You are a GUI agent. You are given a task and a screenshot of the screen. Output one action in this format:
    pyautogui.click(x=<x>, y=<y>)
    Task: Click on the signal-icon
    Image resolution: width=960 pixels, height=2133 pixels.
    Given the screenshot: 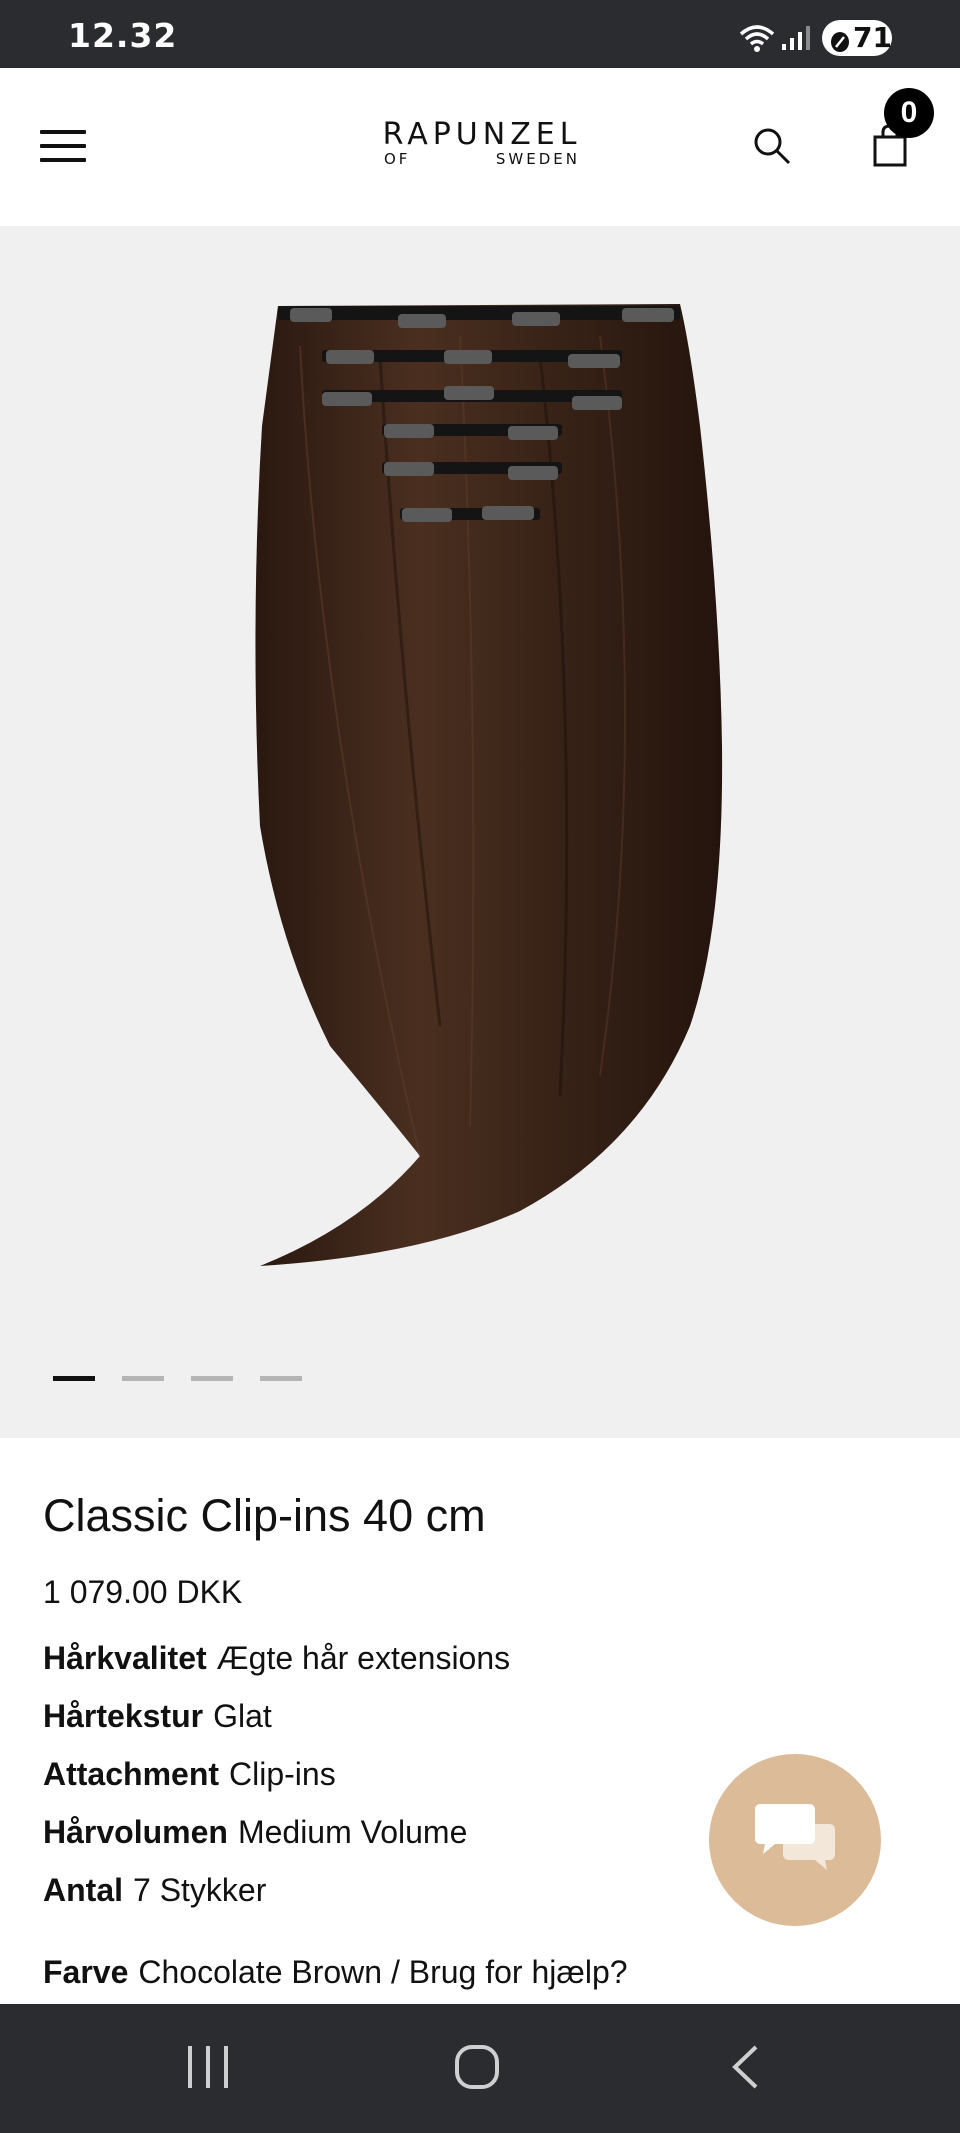 What is the action you would take?
    pyautogui.click(x=797, y=40)
    